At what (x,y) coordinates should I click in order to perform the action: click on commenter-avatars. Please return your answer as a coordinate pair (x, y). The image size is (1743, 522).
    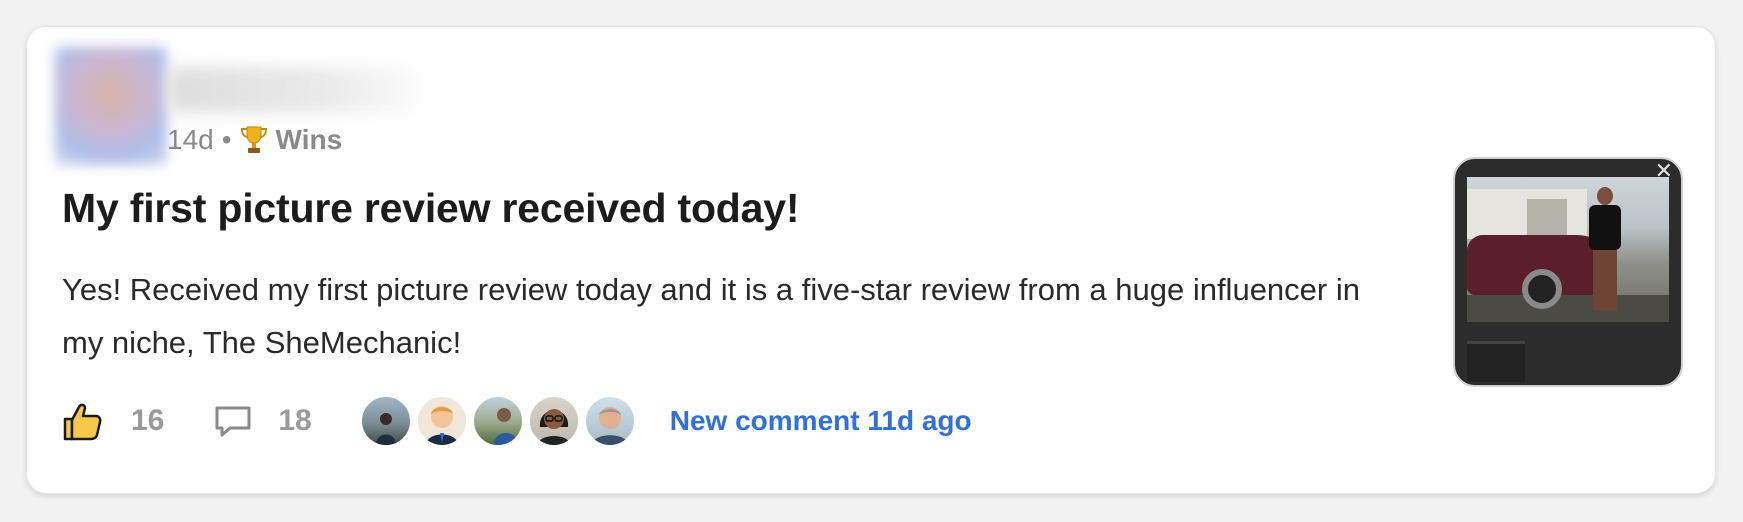
    Looking at the image, I should click on (497, 421).